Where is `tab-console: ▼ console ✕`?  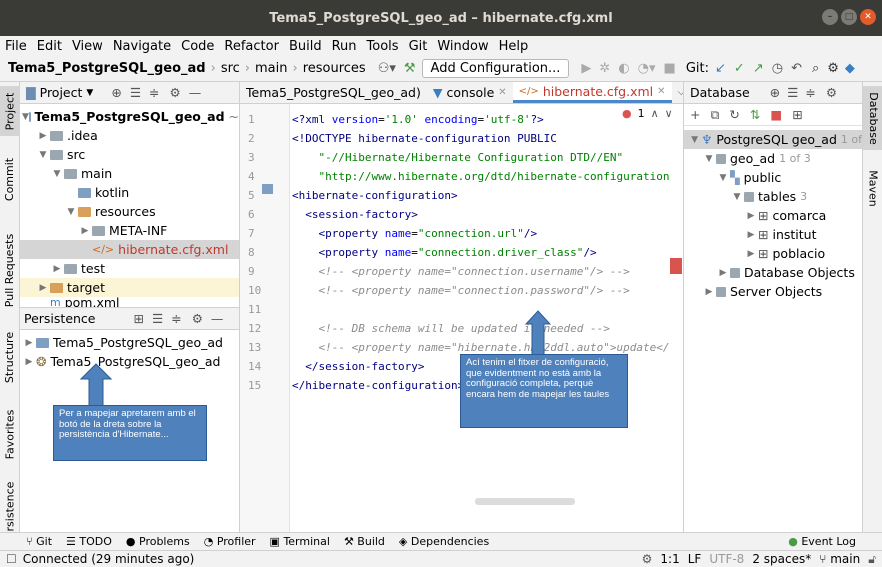 tab-console: ▼ console ✕ is located at coordinates (470, 92).